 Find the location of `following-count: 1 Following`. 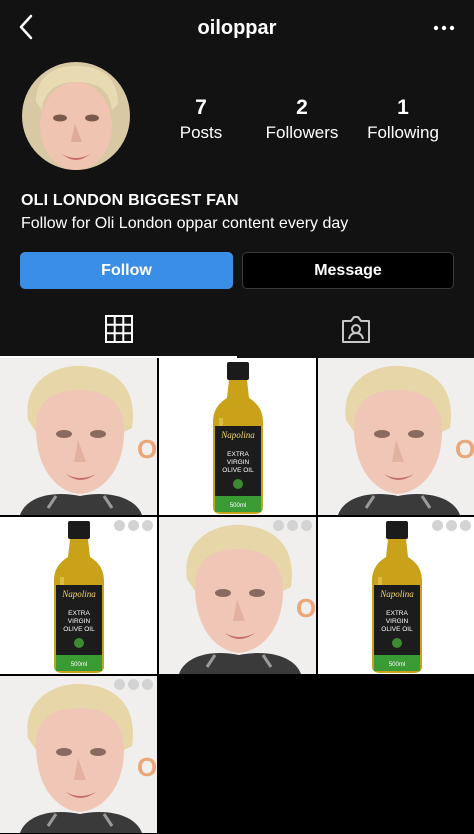

following-count: 1 Following is located at coordinates (403, 119).